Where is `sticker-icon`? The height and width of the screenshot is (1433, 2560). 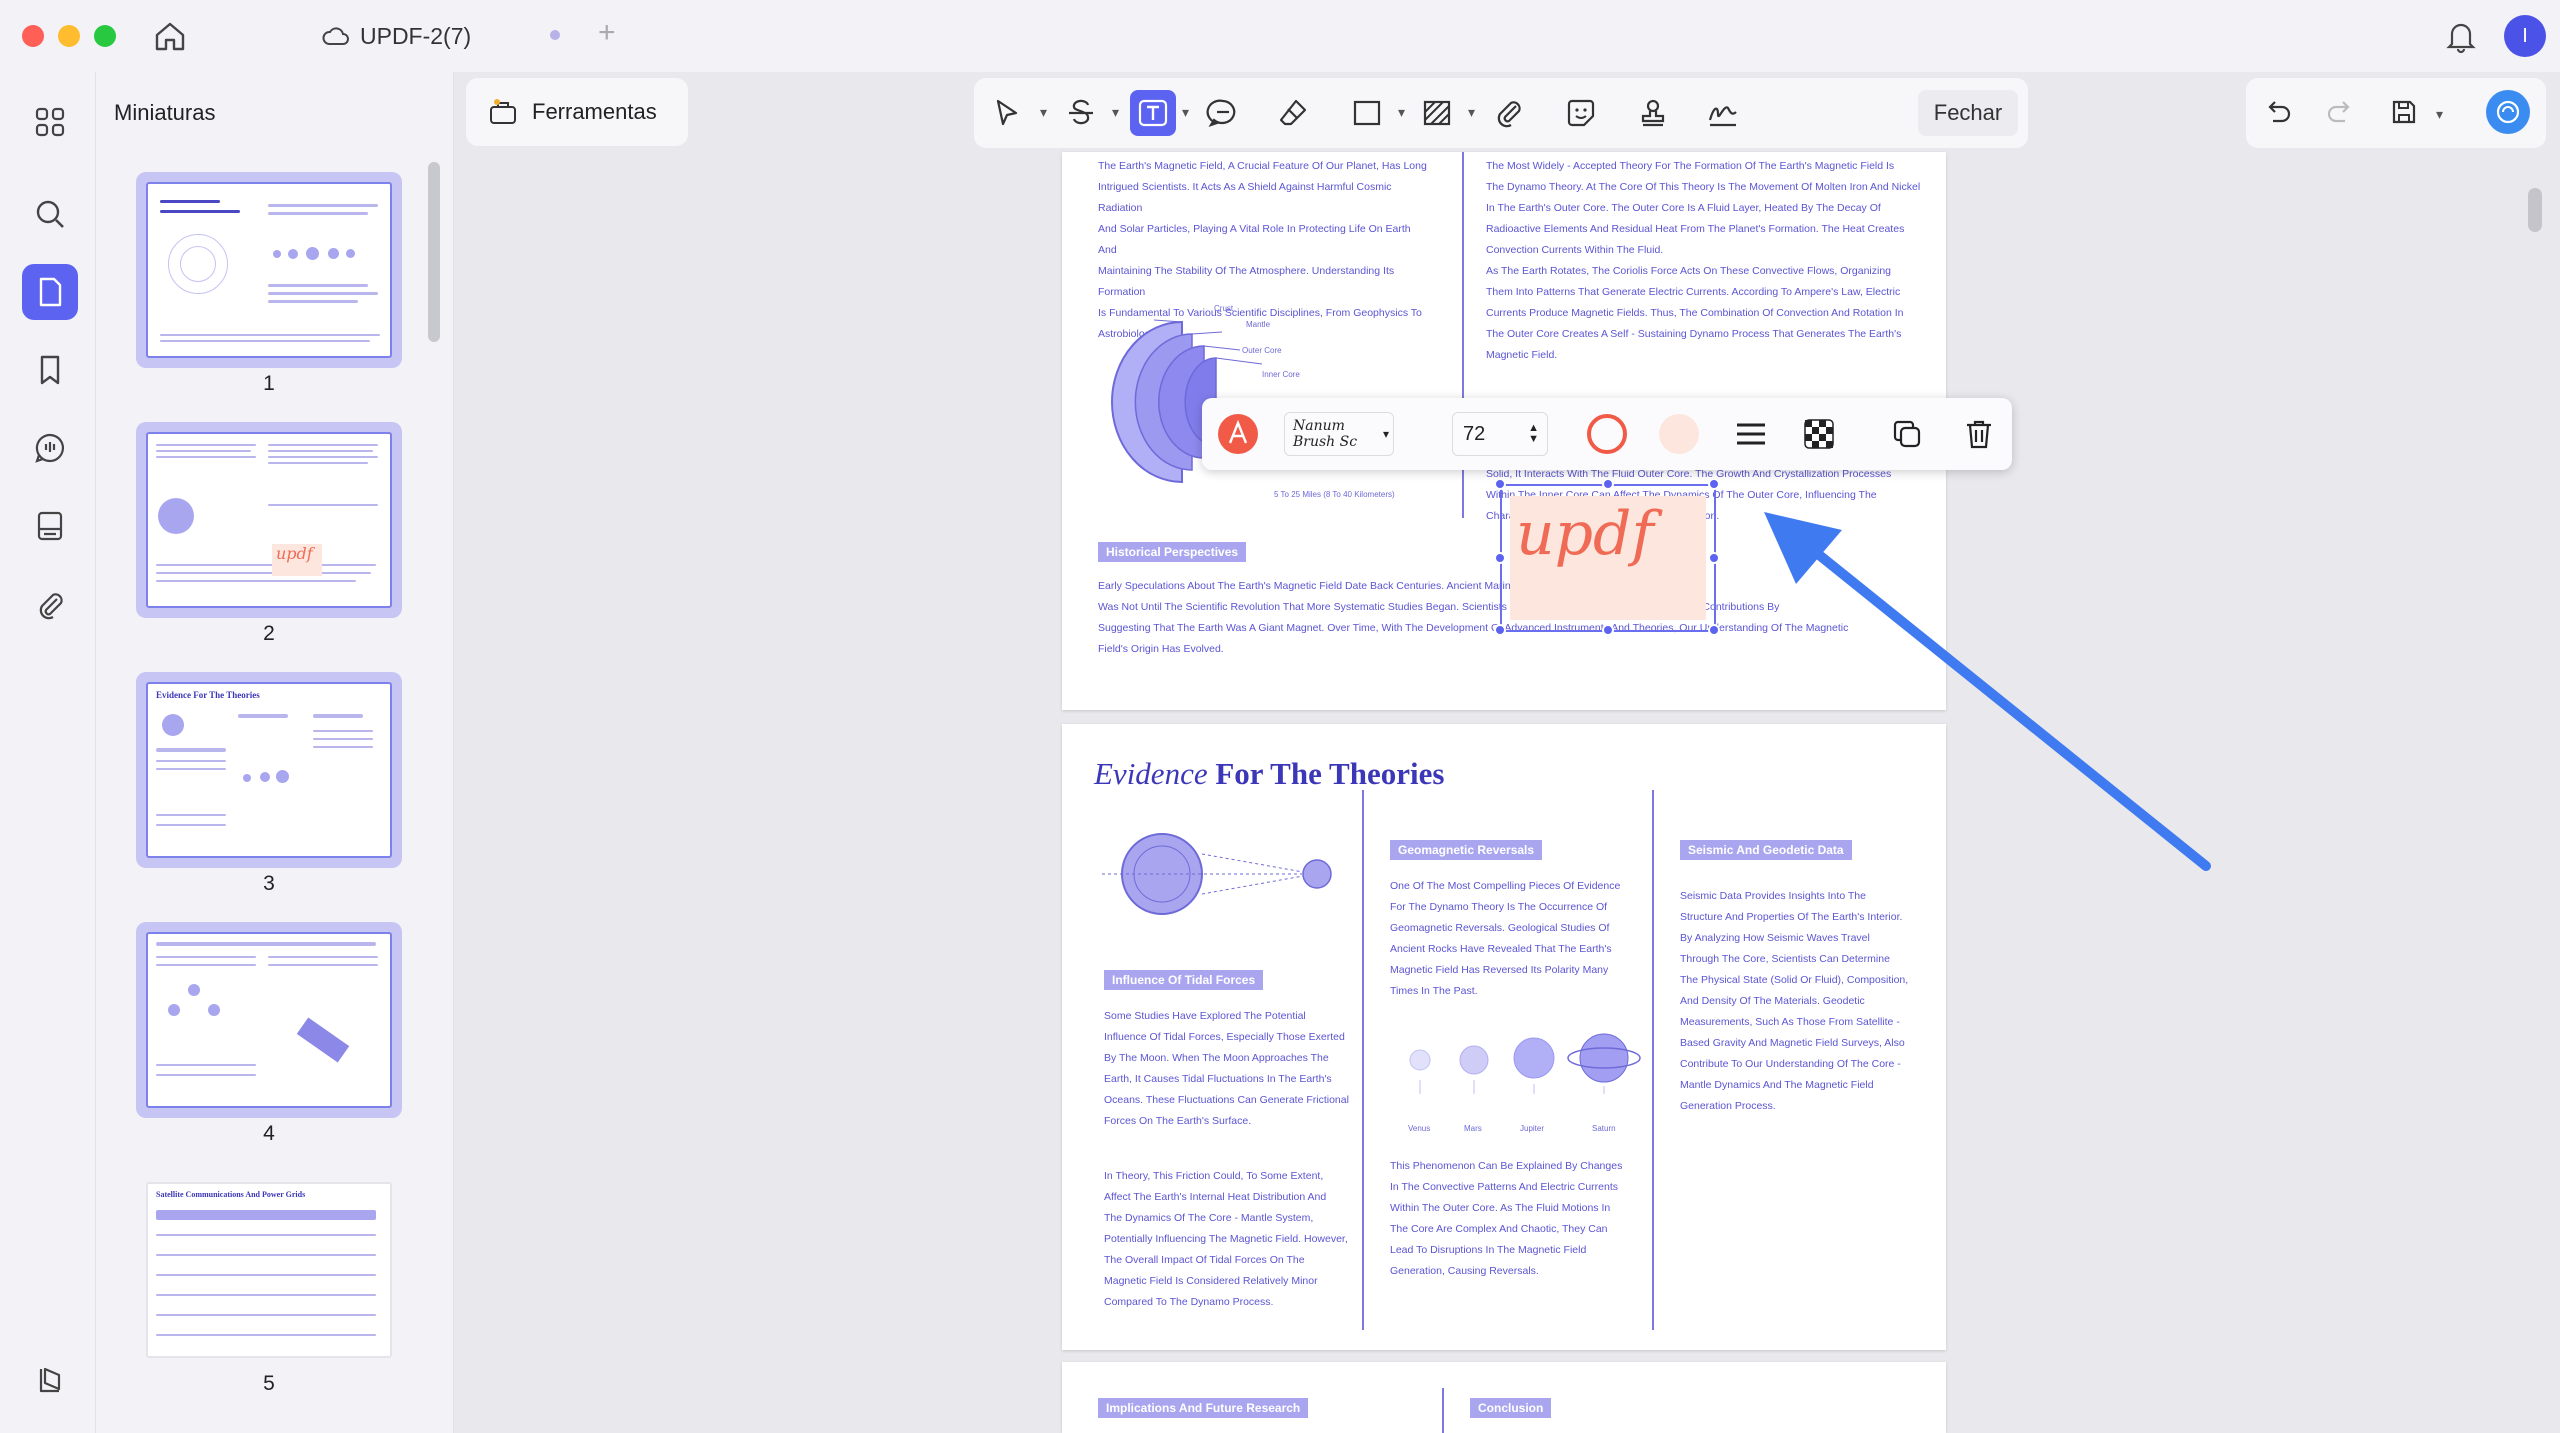
sticker-icon is located at coordinates (1581, 113).